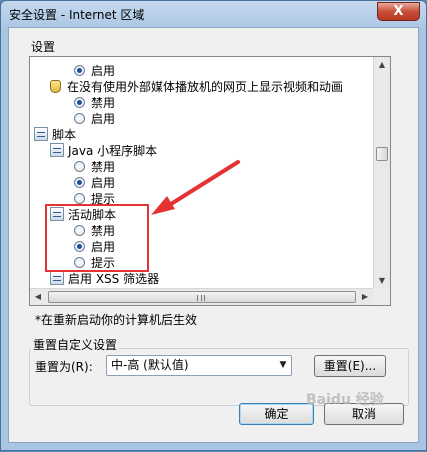 This screenshot has height=452, width=427. Describe the element at coordinates (116, 320) in the screenshot. I see `restart-note: *在重新启动你的计算机后生效` at that location.